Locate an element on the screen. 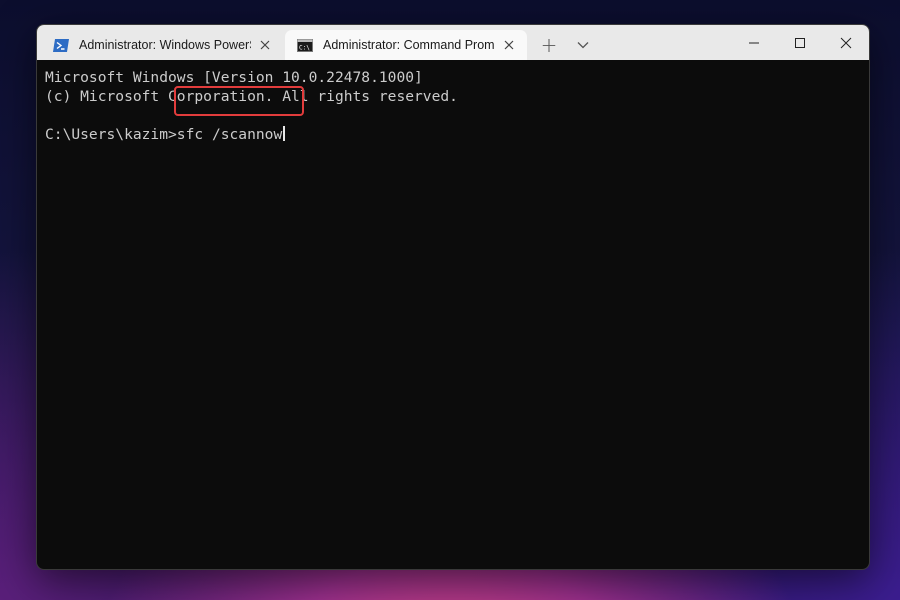  tab-dropdown-button is located at coordinates (583, 45).